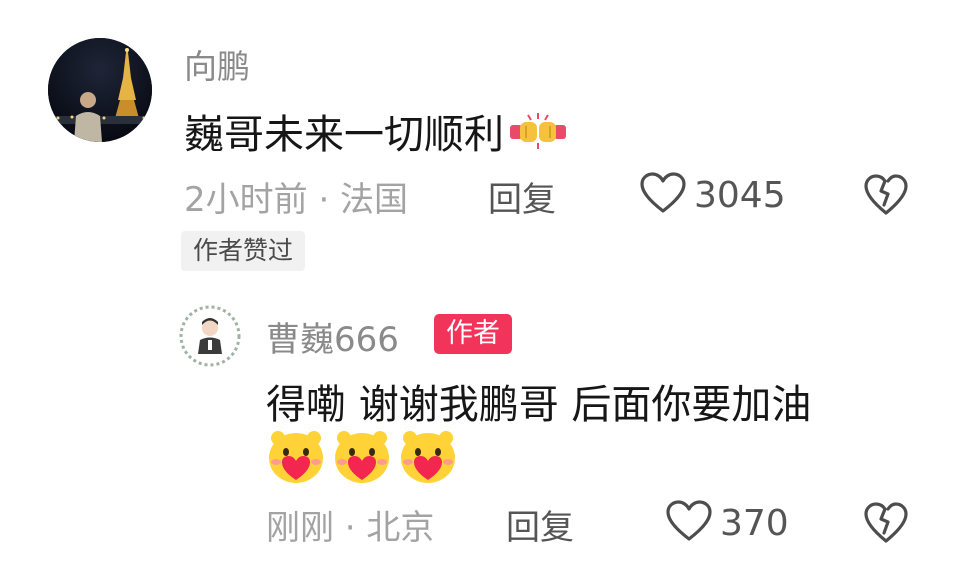 Image resolution: width=960 pixels, height=575 pixels. What do you see at coordinates (217, 64) in the screenshot?
I see `username: 向鹏` at bounding box center [217, 64].